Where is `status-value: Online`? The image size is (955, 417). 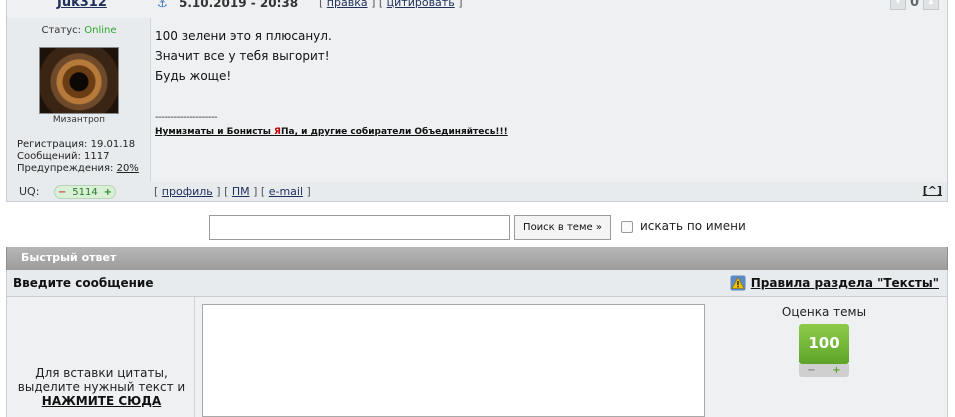
status-value: Online is located at coordinates (100, 30).